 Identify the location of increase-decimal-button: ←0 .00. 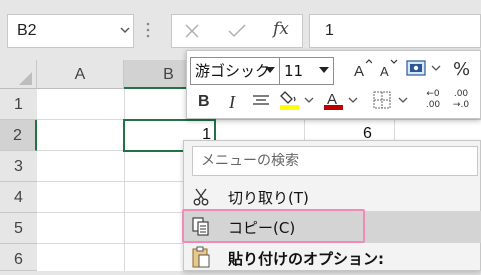
(433, 100).